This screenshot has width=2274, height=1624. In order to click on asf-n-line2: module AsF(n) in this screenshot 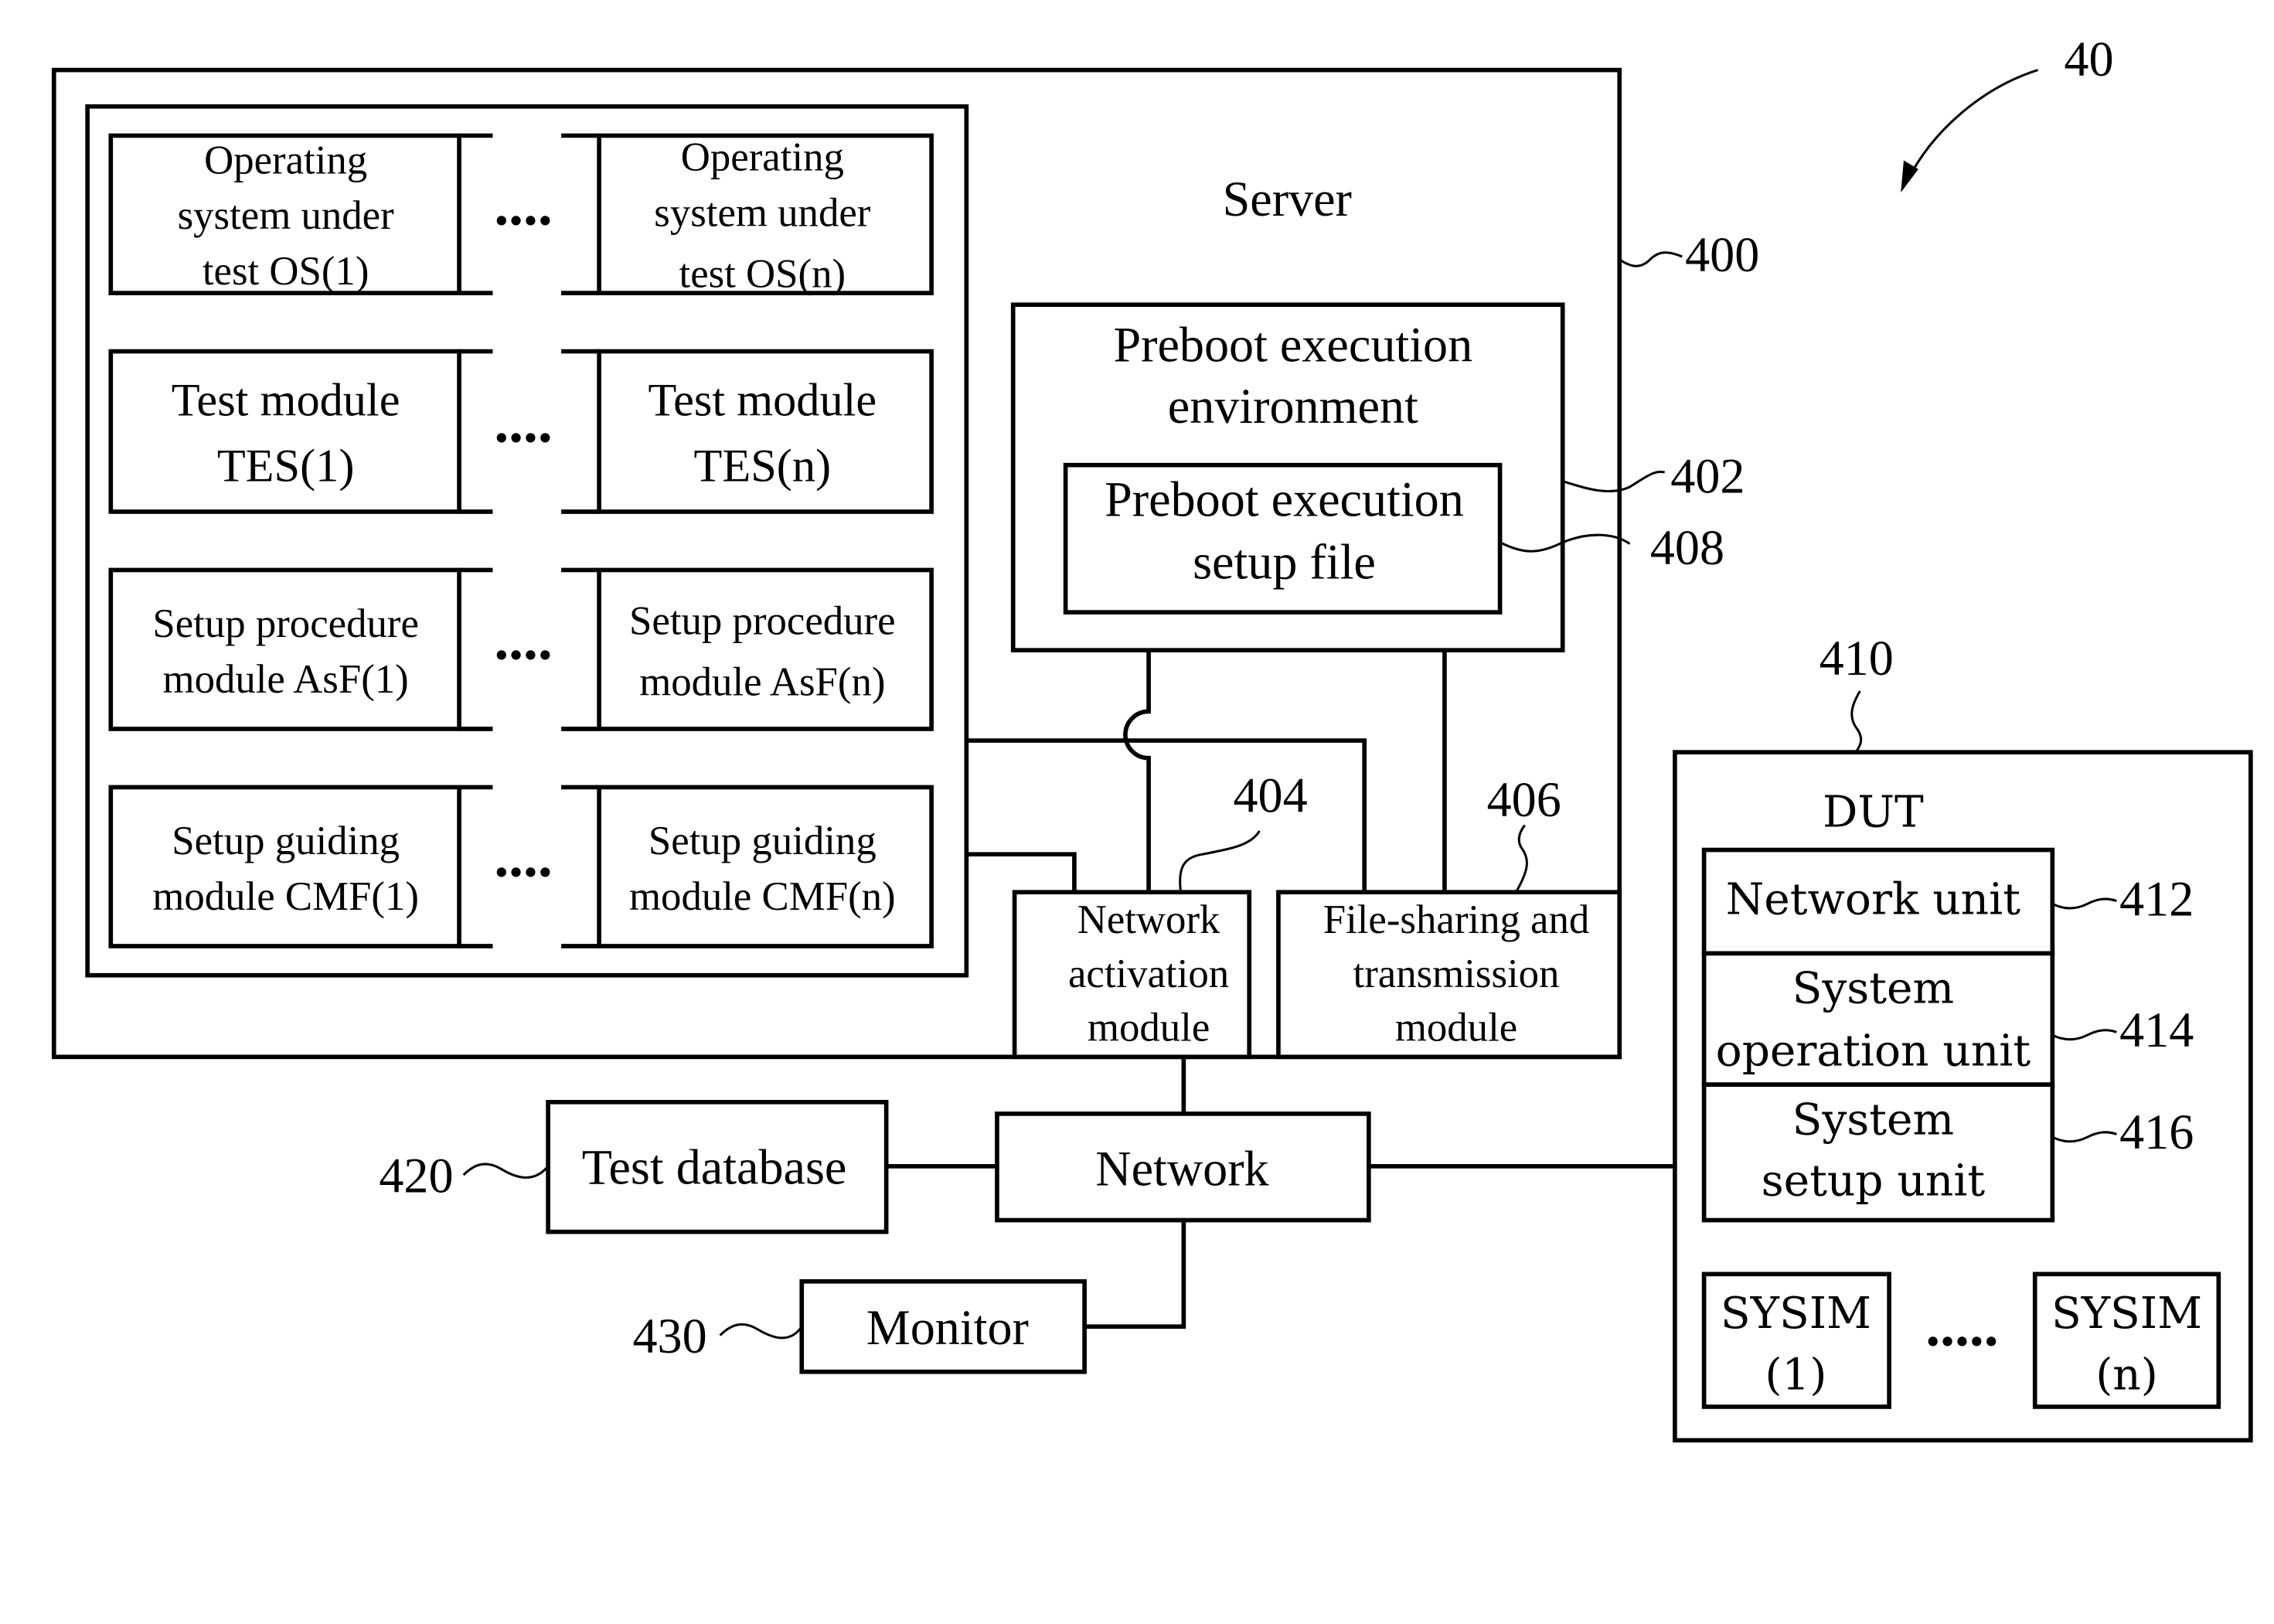, I will do `click(762, 683)`.